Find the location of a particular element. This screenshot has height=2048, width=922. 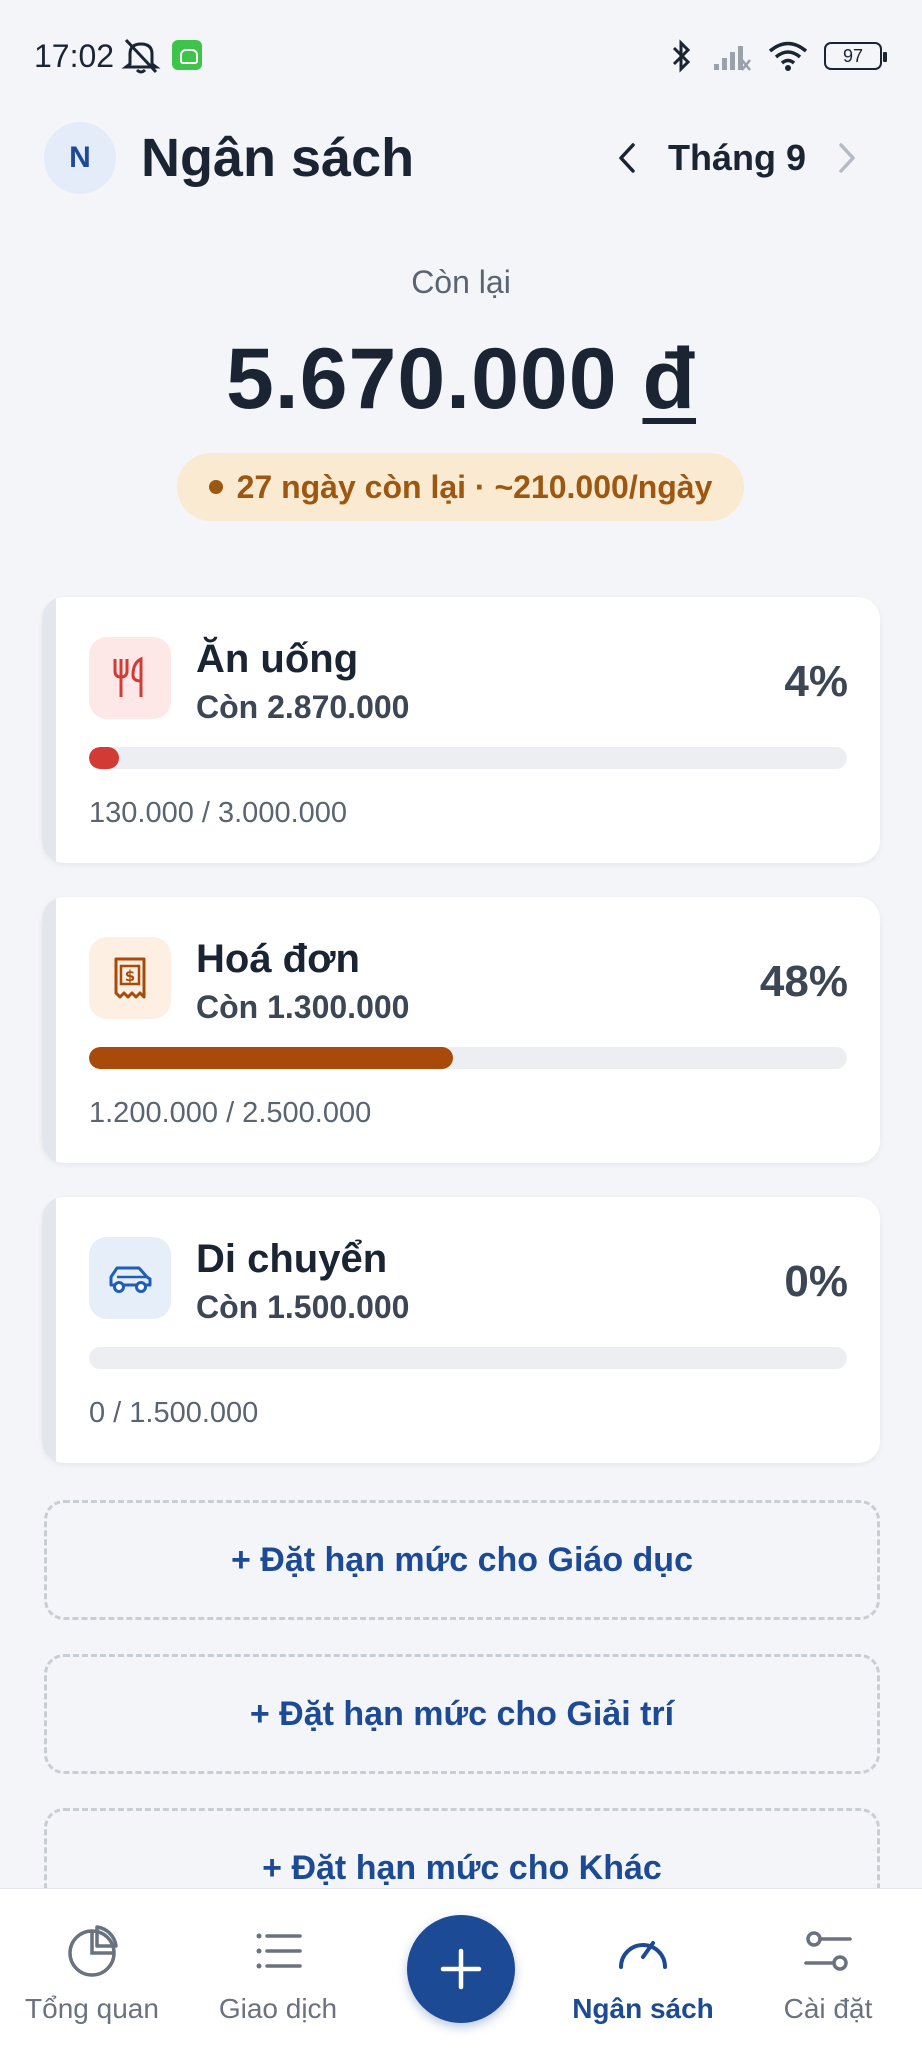

category-percent: 48% is located at coordinates (803, 981).